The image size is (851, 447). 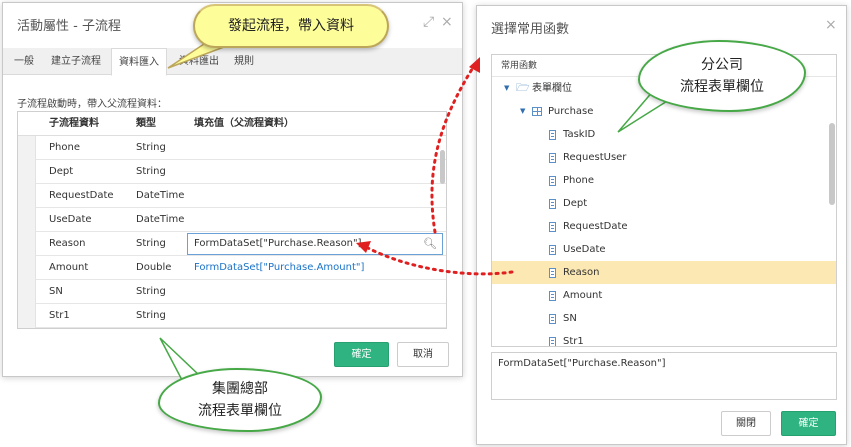 What do you see at coordinates (240, 400) in the screenshot?
I see `callout-hq-form-fields: 集團總部 流程表單欄位` at bounding box center [240, 400].